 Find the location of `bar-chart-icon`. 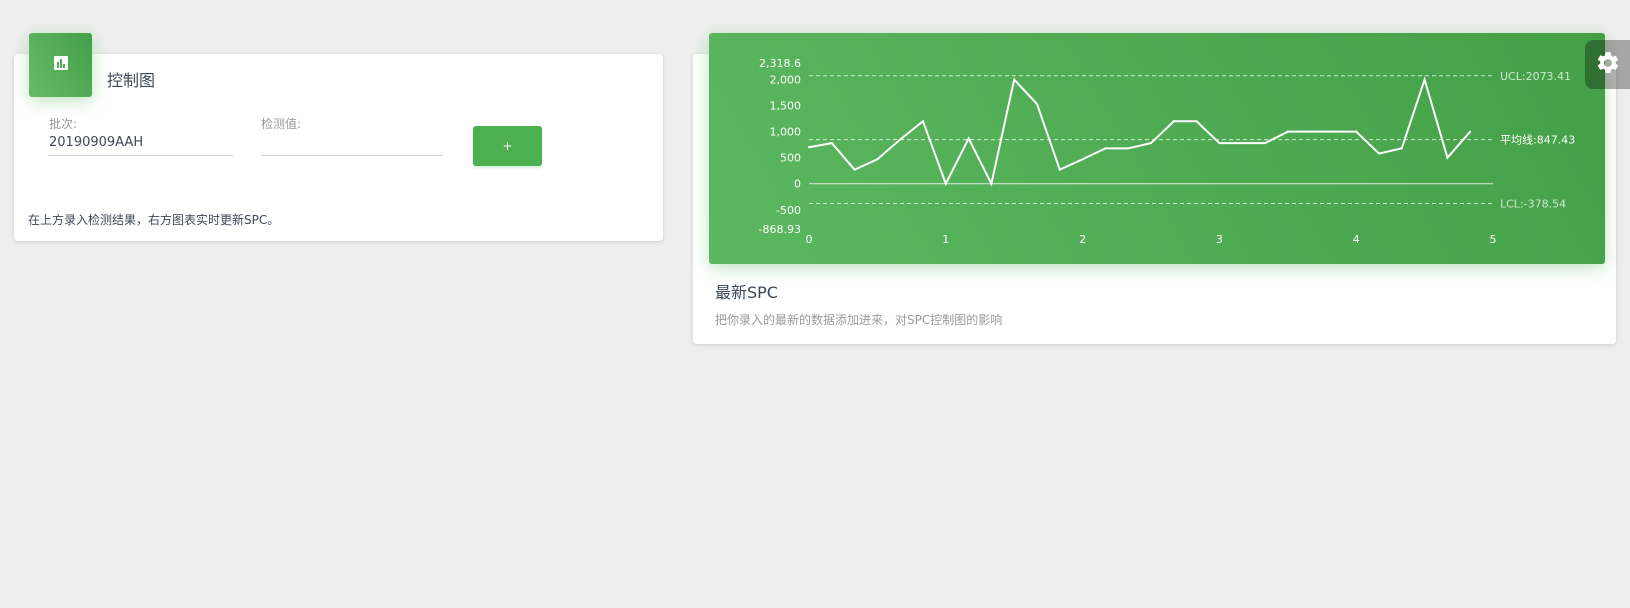

bar-chart-icon is located at coordinates (61, 65).